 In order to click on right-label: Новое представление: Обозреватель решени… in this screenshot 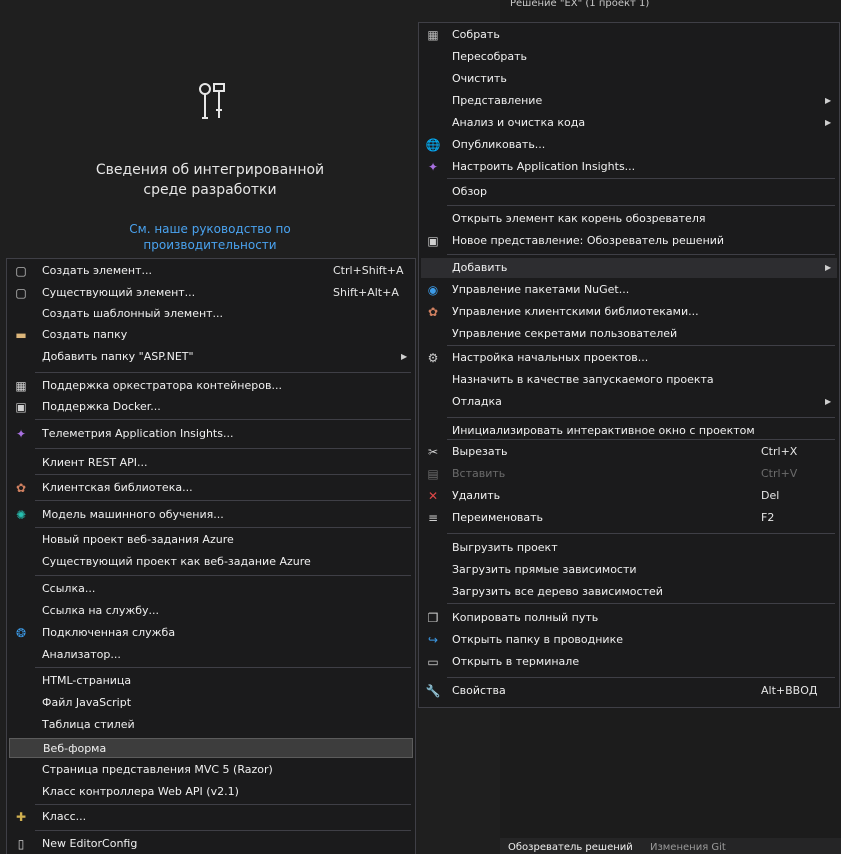, I will do `click(588, 240)`.